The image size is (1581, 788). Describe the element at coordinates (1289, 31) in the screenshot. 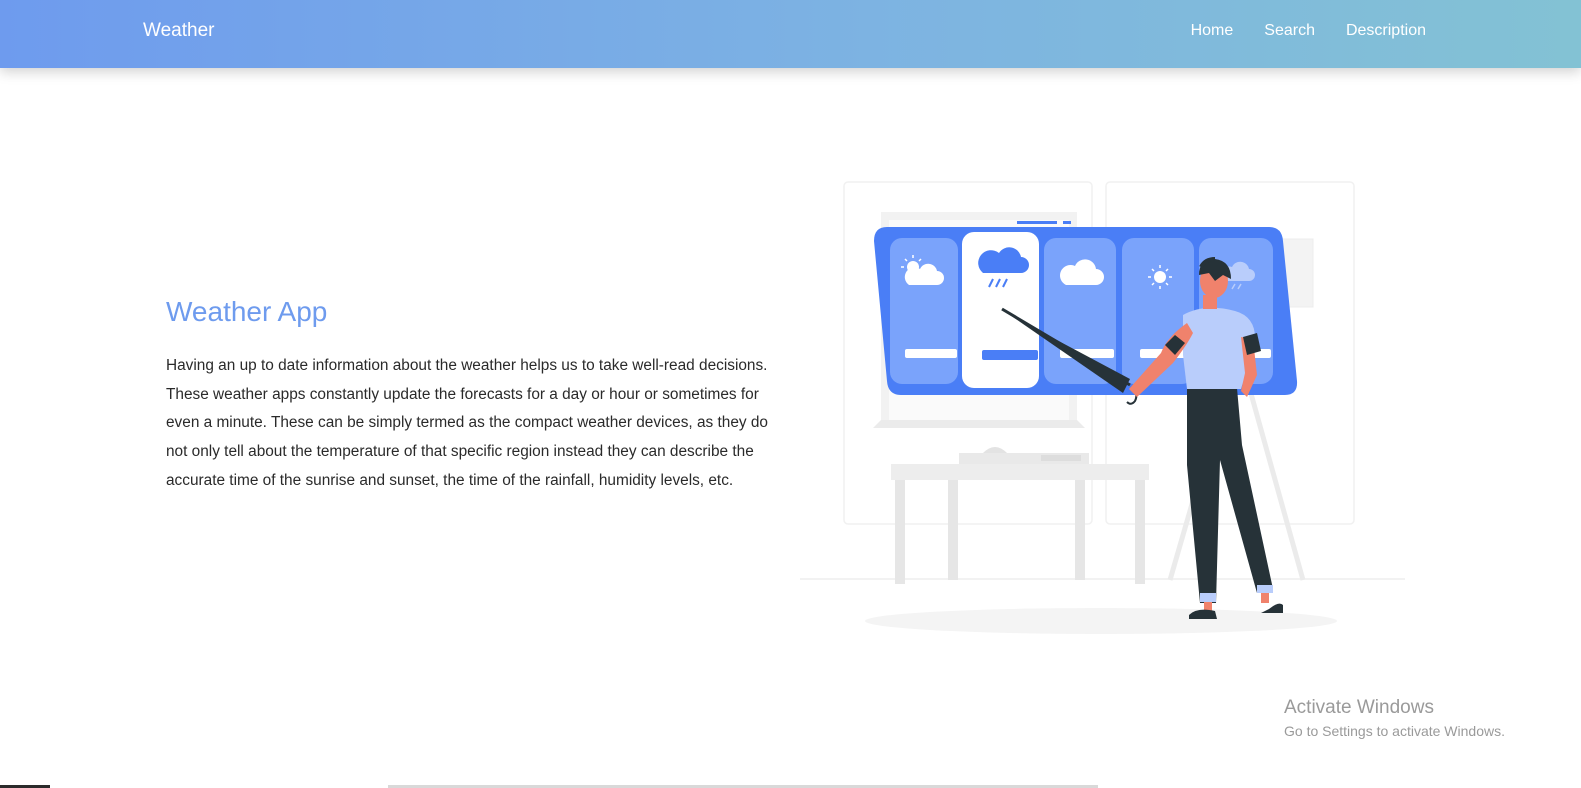

I see `nav-search-link: Search` at that location.